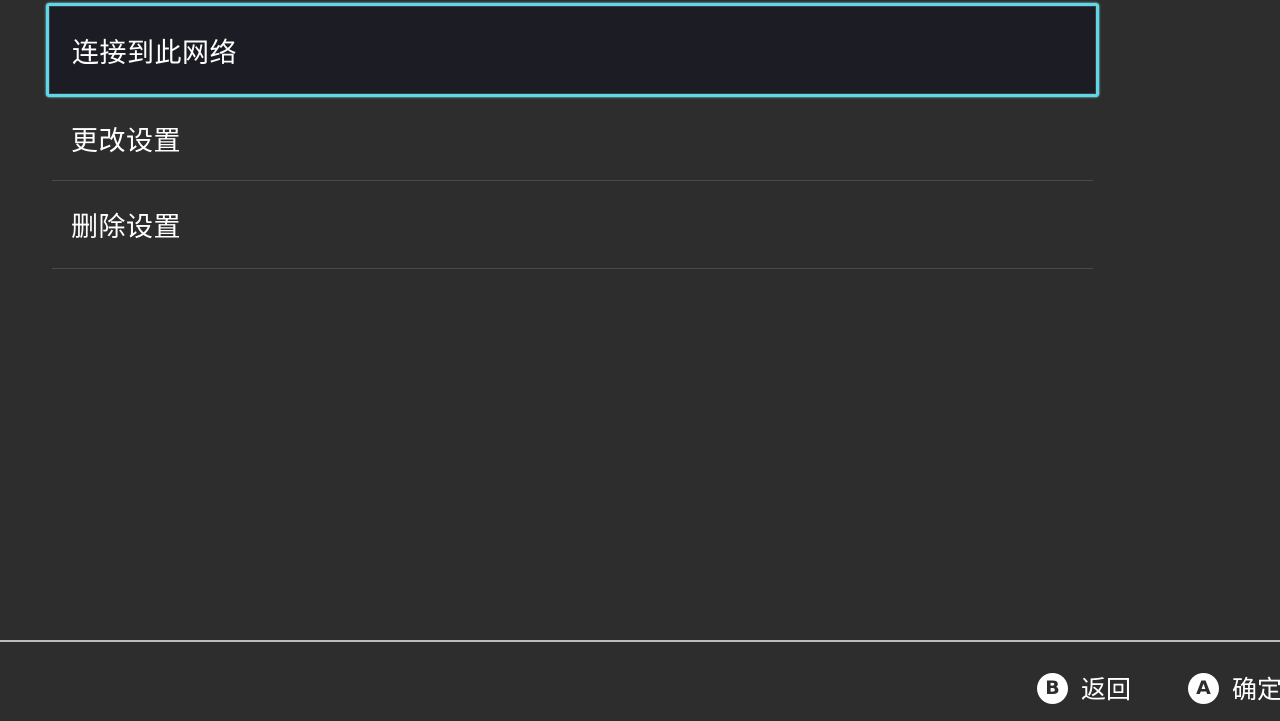  Describe the element at coordinates (126, 141) in the screenshot. I see `menu-item-label: 更改设置` at that location.